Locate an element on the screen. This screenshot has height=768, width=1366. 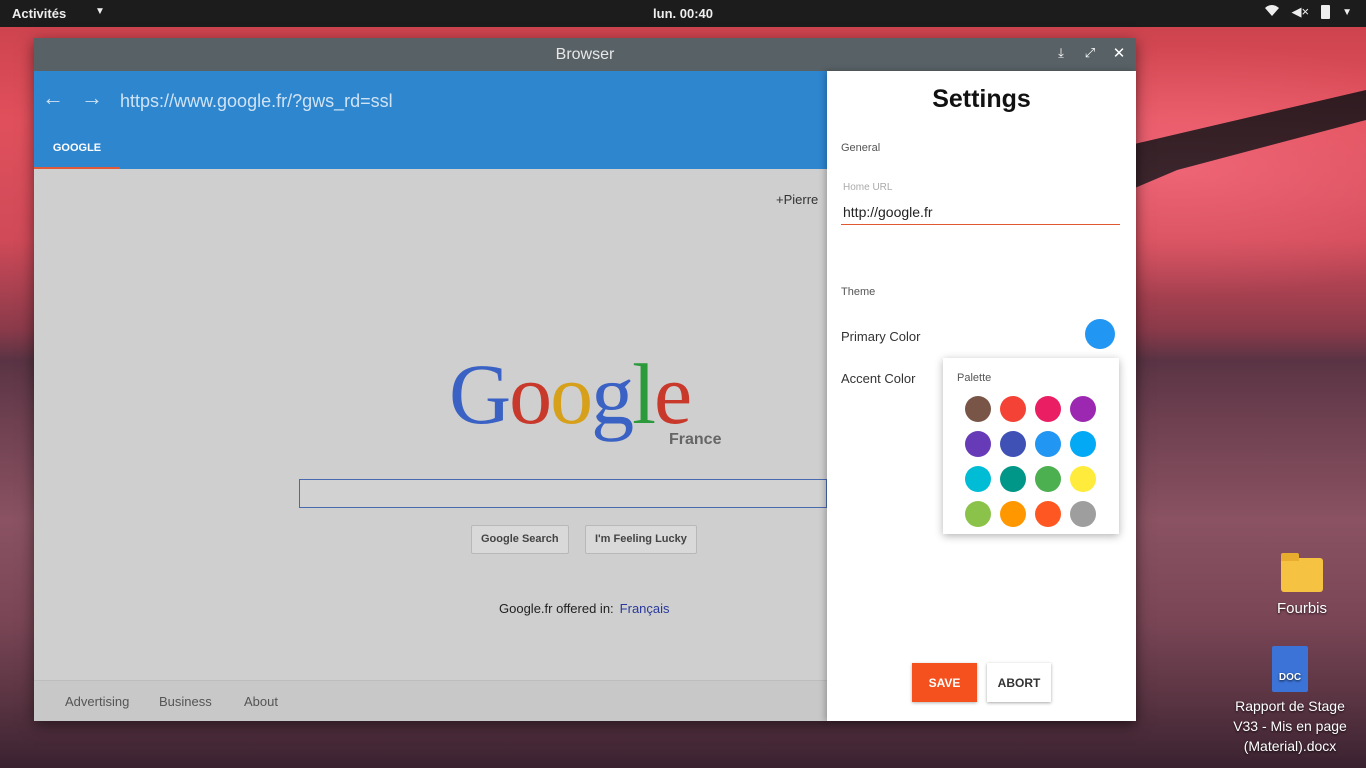
window-titlebar: Browser ⤓ ⤢ ✕ is located at coordinates (585, 54).